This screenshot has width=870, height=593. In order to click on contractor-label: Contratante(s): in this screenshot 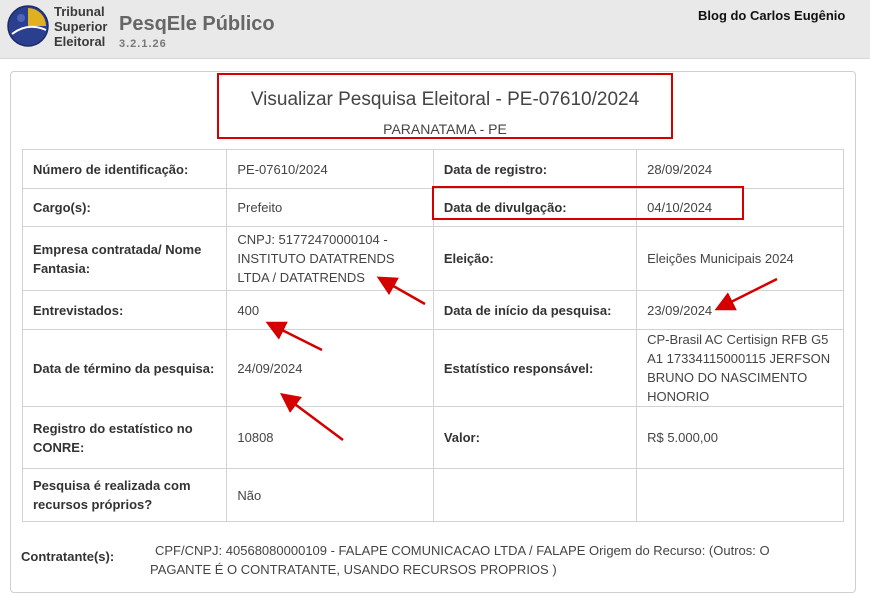, I will do `click(68, 556)`.